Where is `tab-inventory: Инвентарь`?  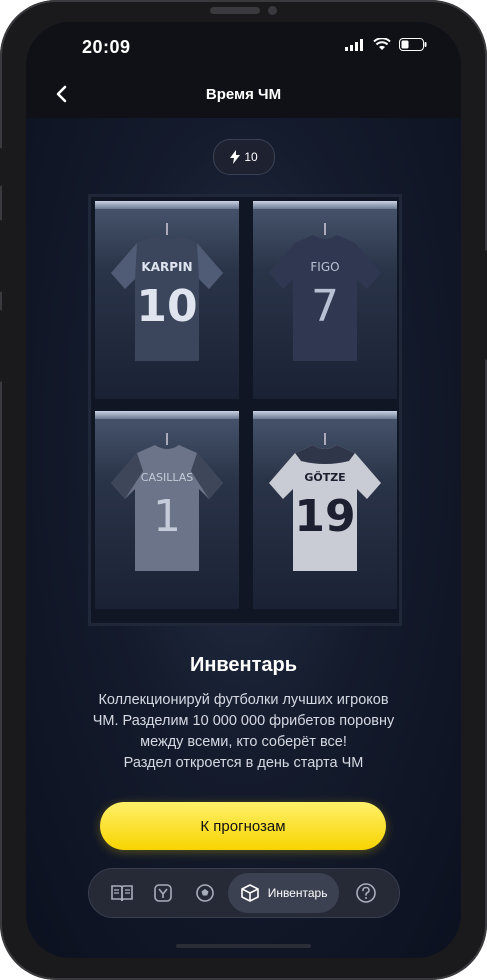
tab-inventory: Инвентарь is located at coordinates (283, 893).